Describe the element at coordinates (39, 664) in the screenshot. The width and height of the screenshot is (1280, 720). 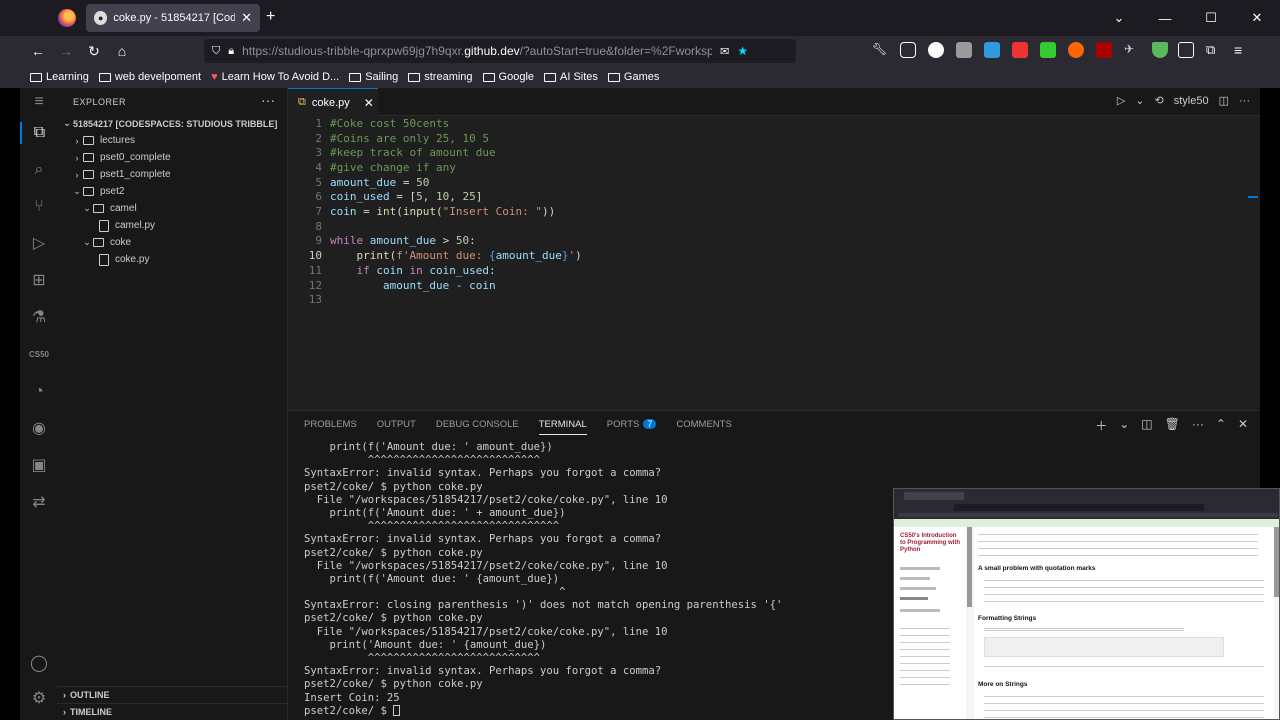
I see `account-icon: ◯` at that location.